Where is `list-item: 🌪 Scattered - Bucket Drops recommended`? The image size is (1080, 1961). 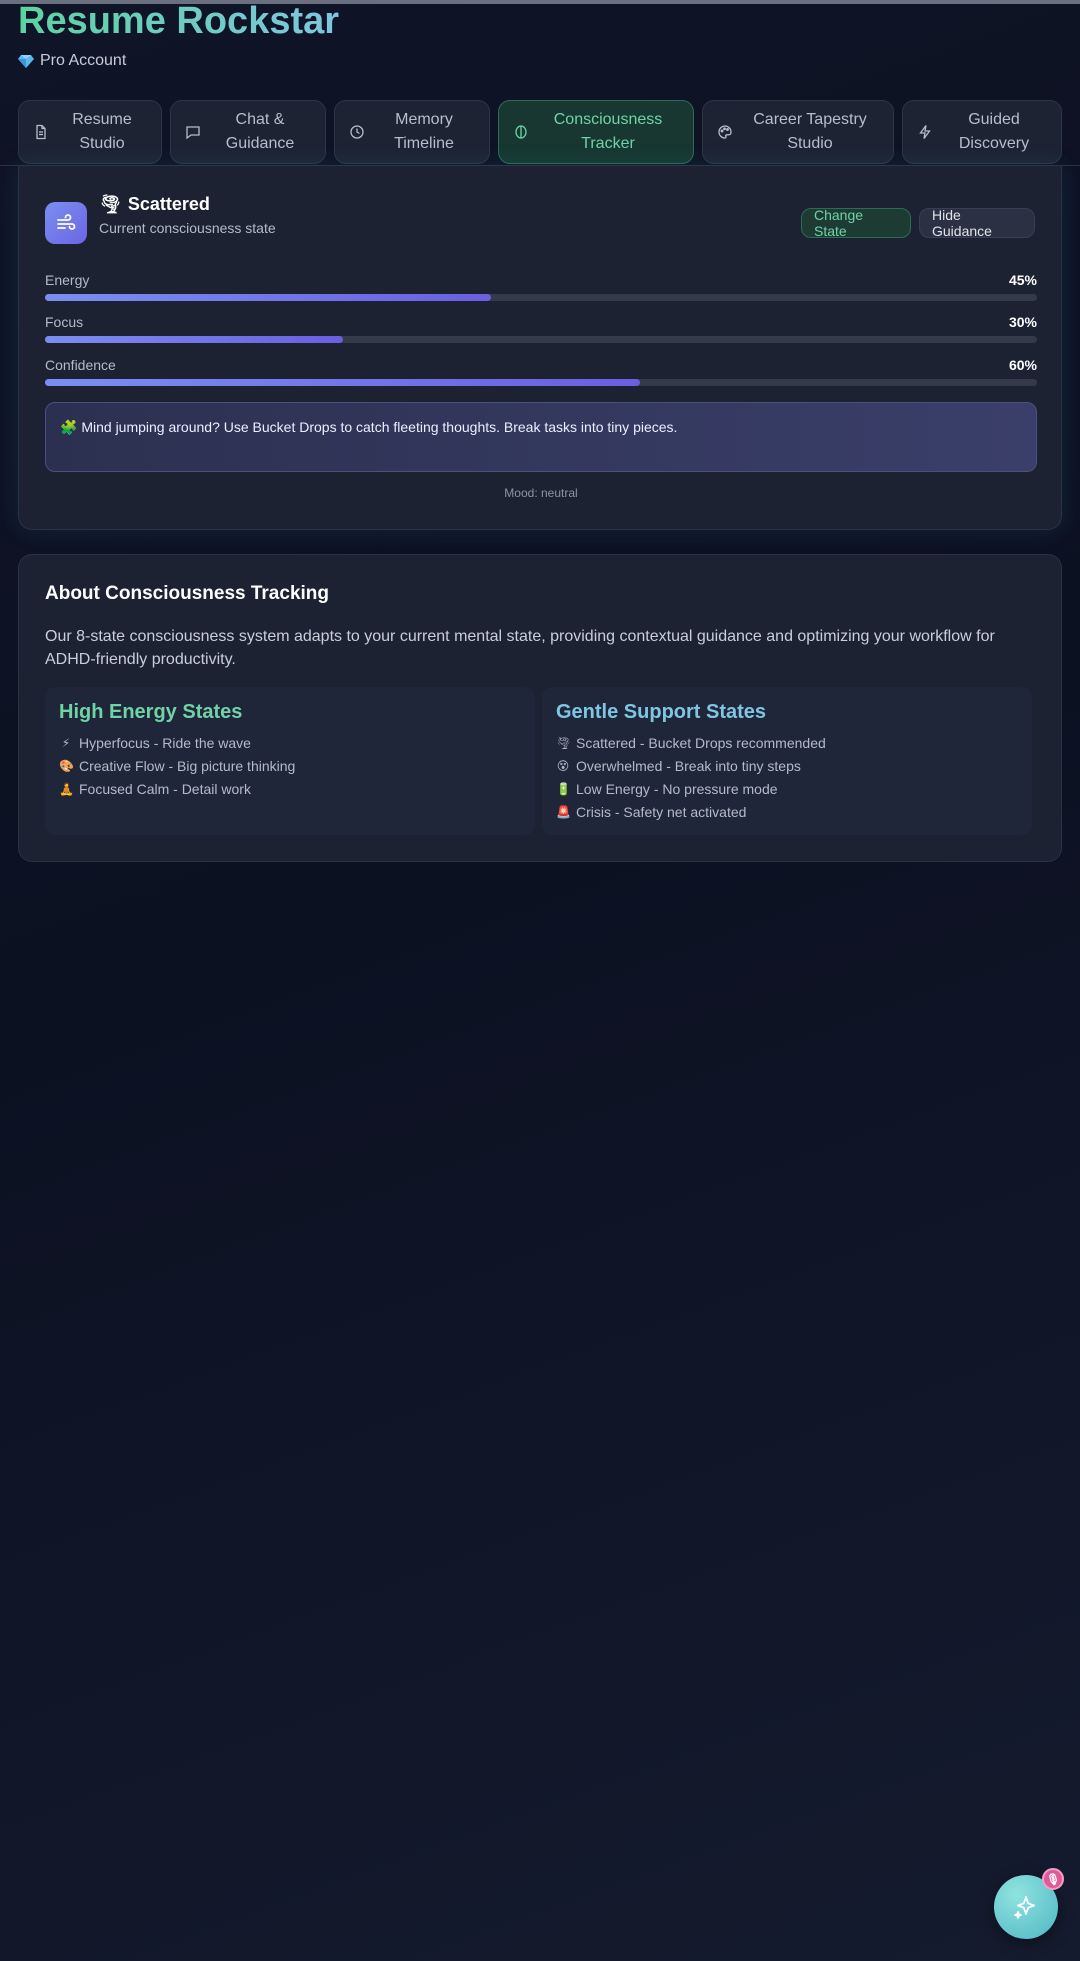
list-item: 🌪 Scattered - Bucket Drops recommended is located at coordinates (787, 743).